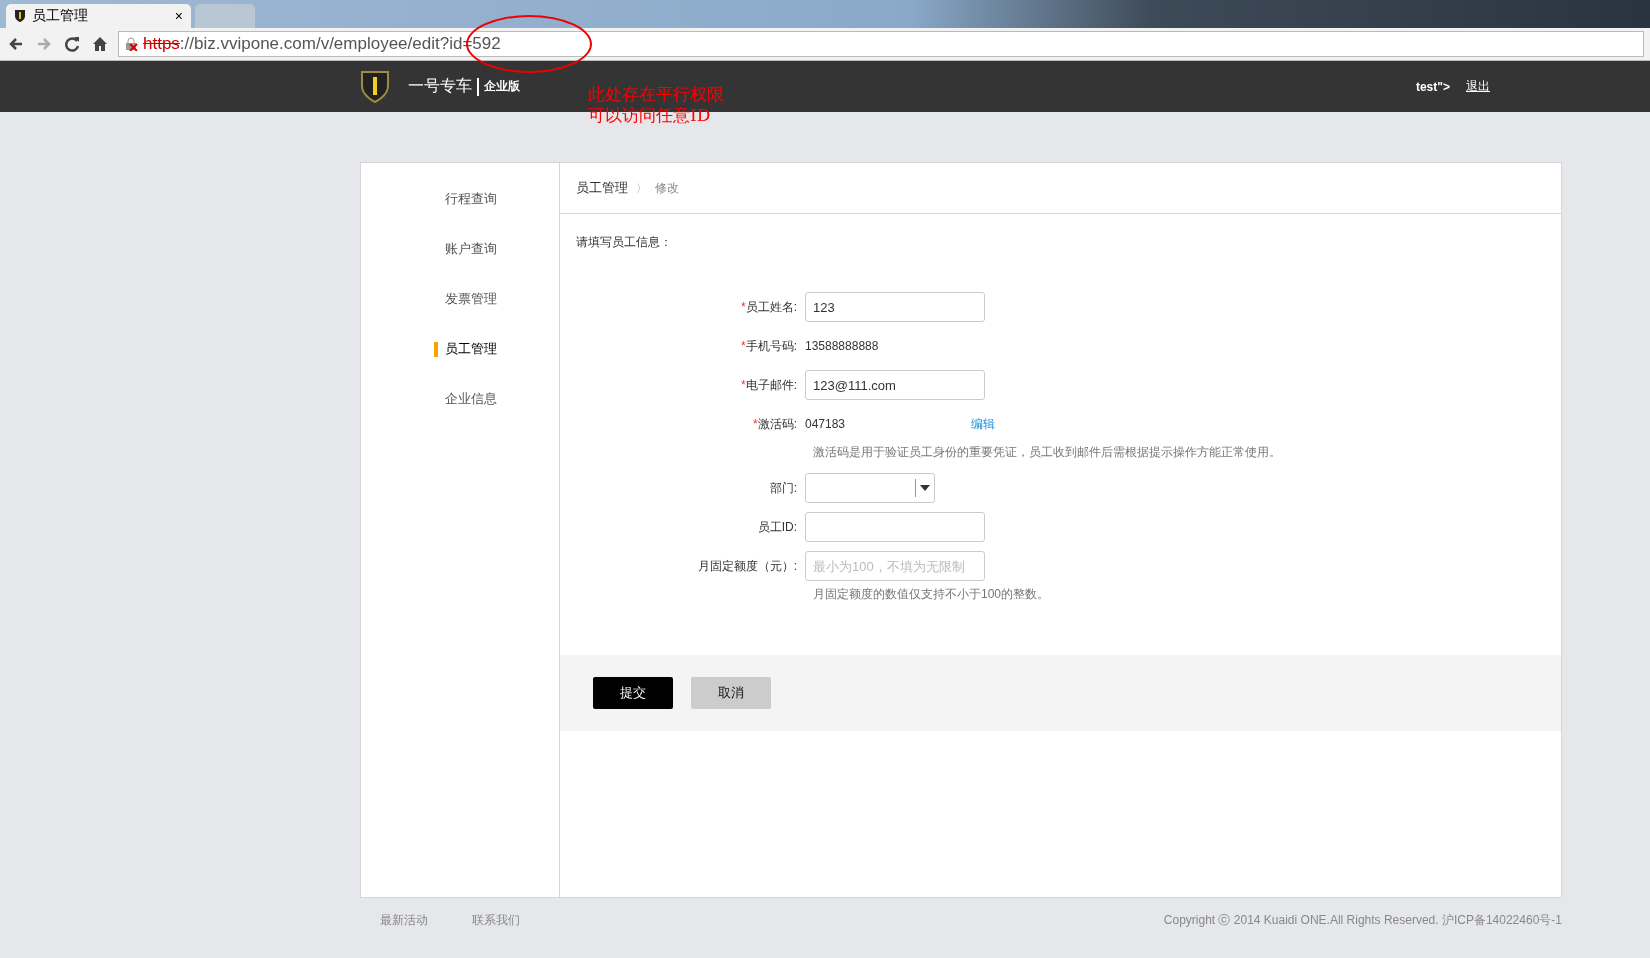 The width and height of the screenshot is (1650, 958). What do you see at coordinates (769, 346) in the screenshot?
I see `field-label: *手机号码:` at bounding box center [769, 346].